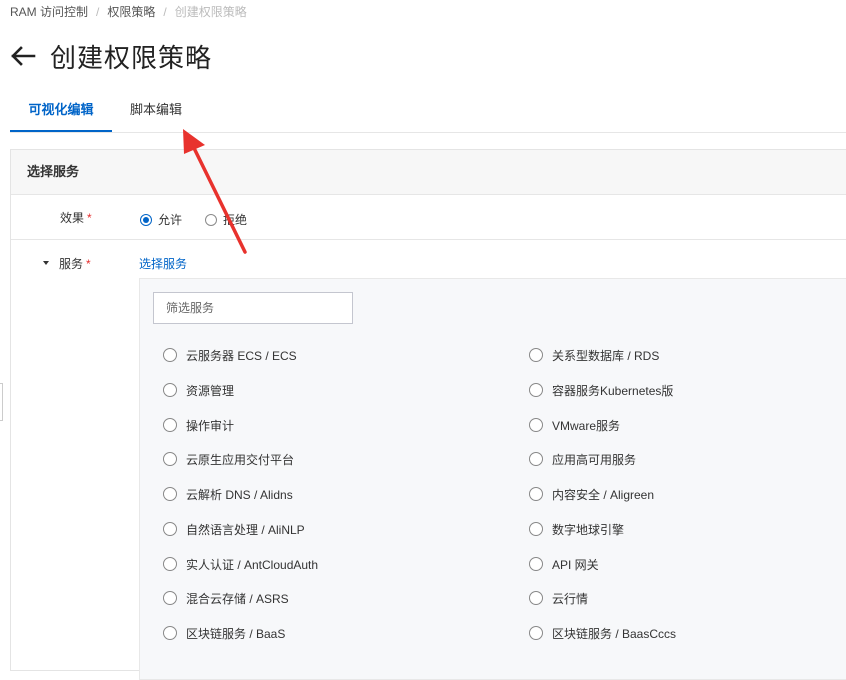  I want to click on service-option: 实人认证 / AntCloudAuth, so click(240, 564).